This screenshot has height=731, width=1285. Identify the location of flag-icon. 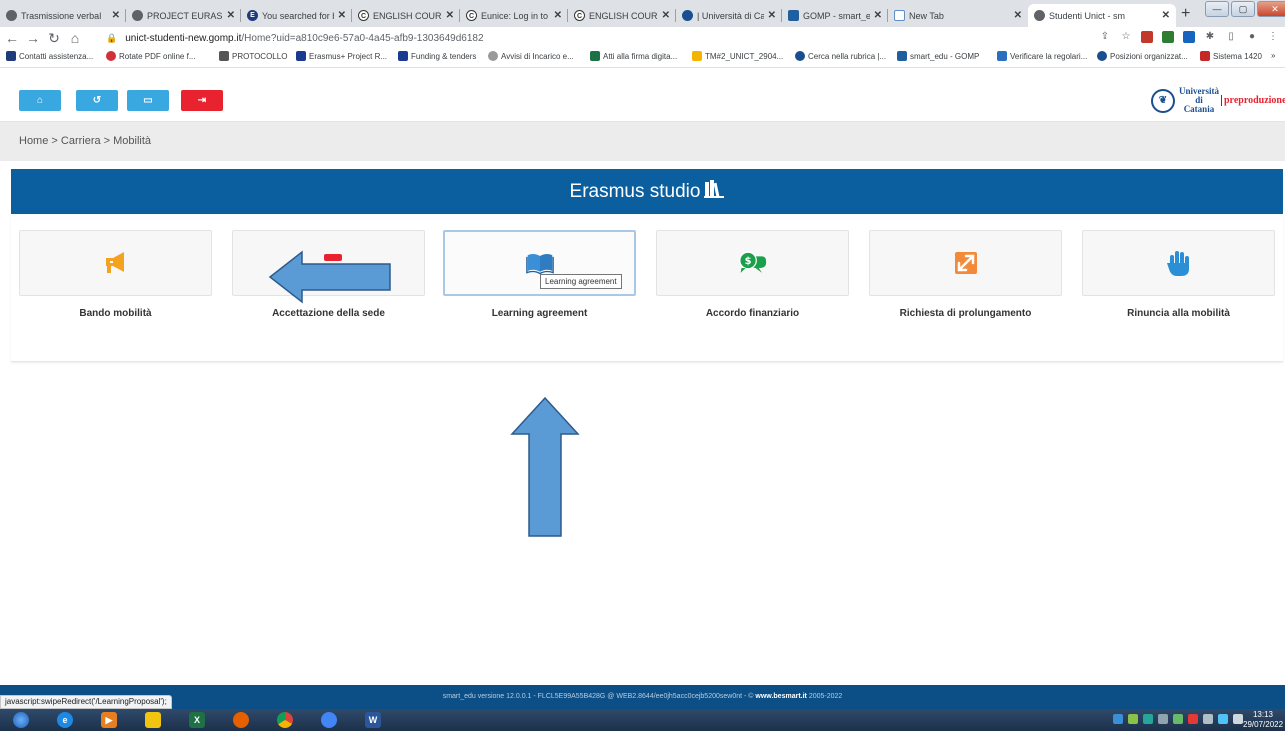
(1208, 719).